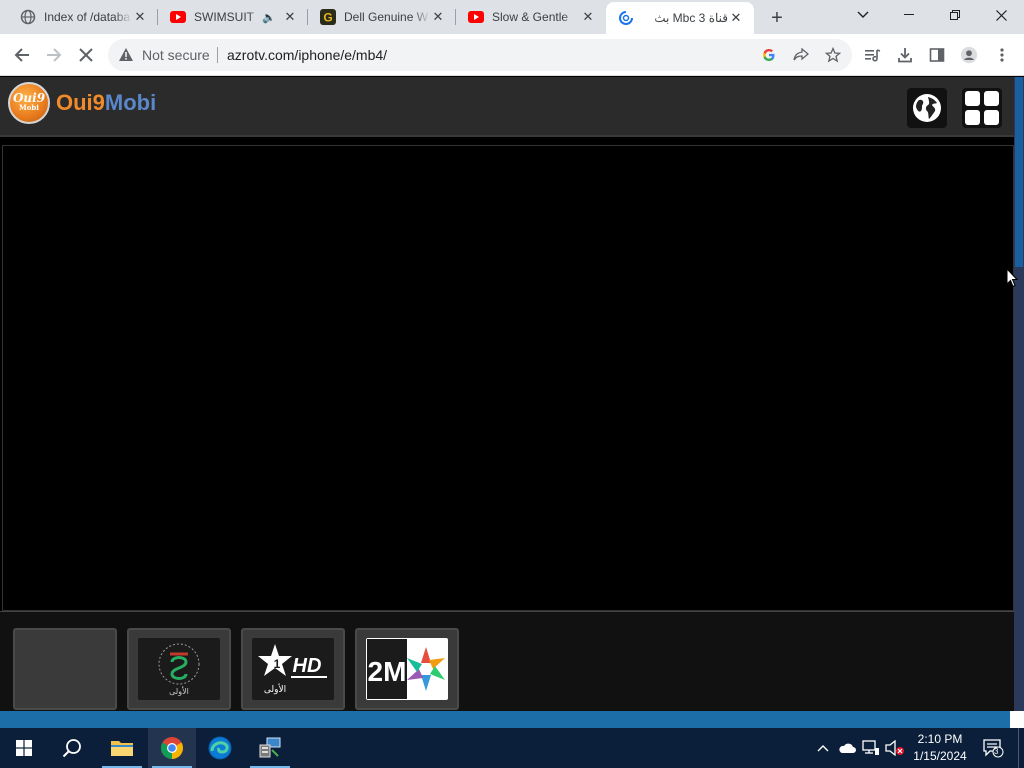  I want to click on tab-swimsuit: SWIMSUIT 🔈 ✕, so click(233, 17).